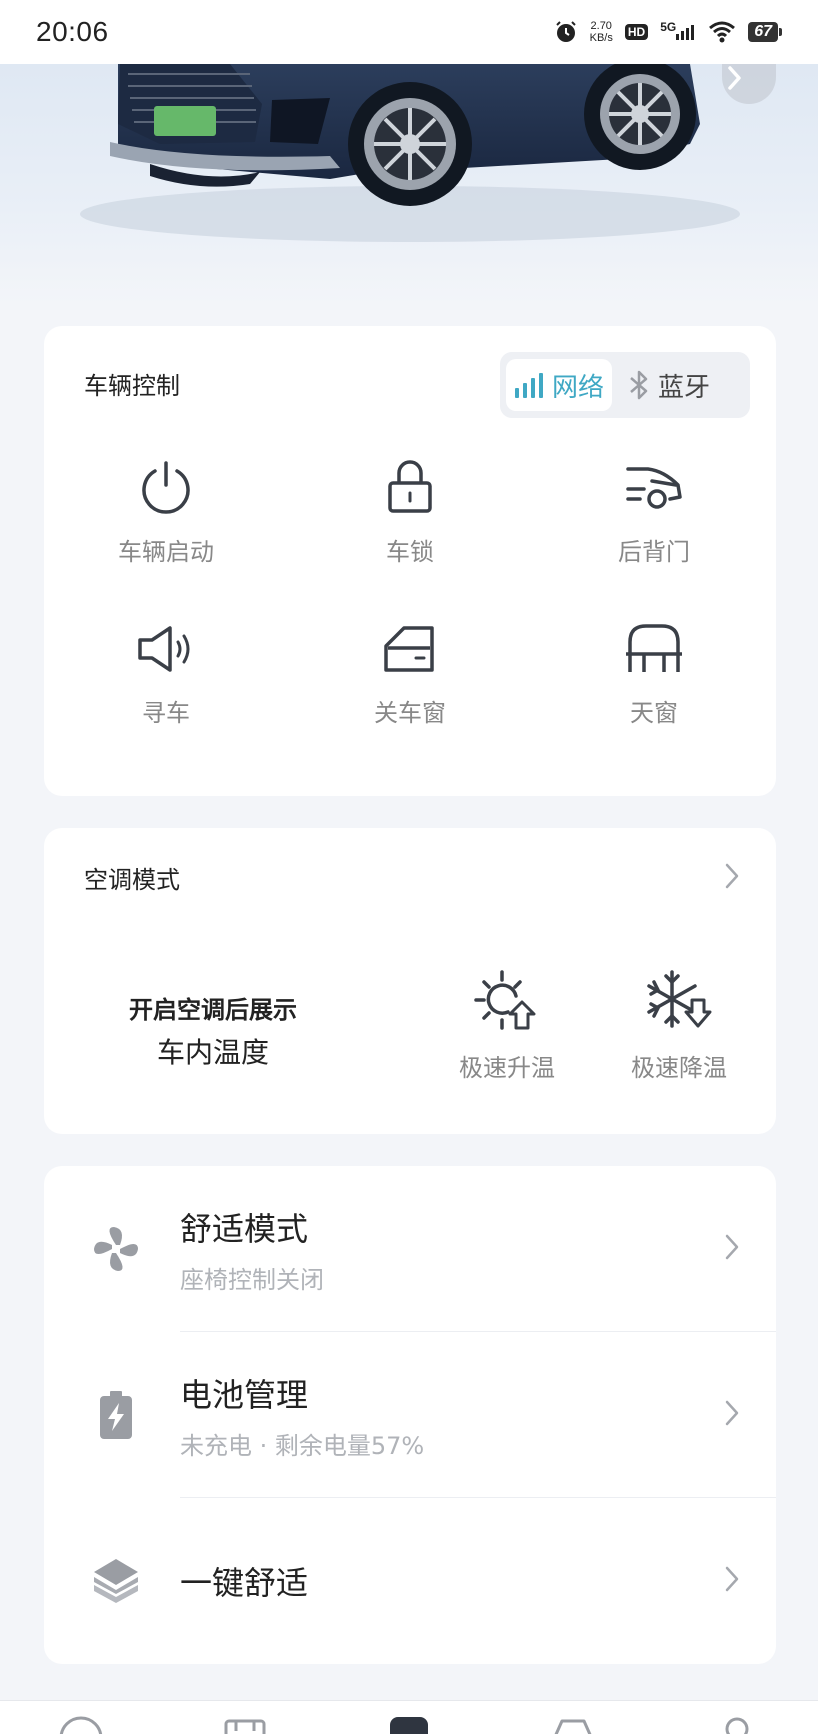 The width and height of the screenshot is (818, 1734). What do you see at coordinates (410, 1249) in the screenshot?
I see `comfort-mode-row: 舒适模式 座椅控制关闭` at bounding box center [410, 1249].